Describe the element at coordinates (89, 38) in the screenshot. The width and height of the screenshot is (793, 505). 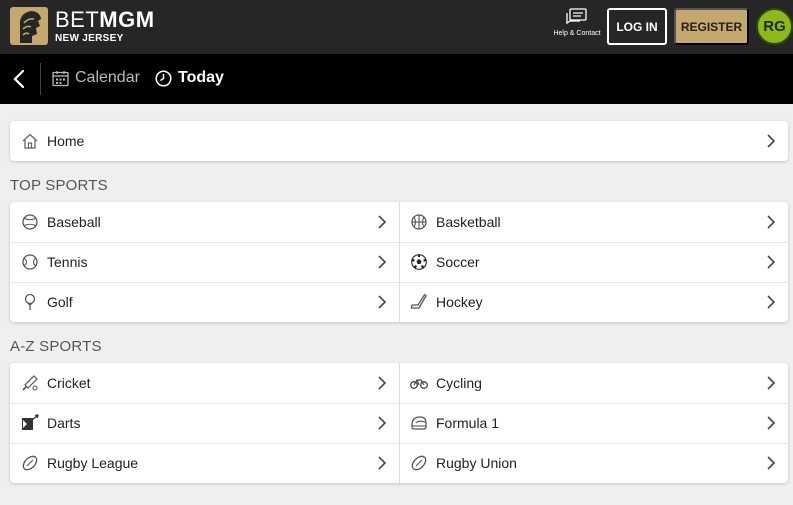
I see `brand-region: NEW JERSEY` at that location.